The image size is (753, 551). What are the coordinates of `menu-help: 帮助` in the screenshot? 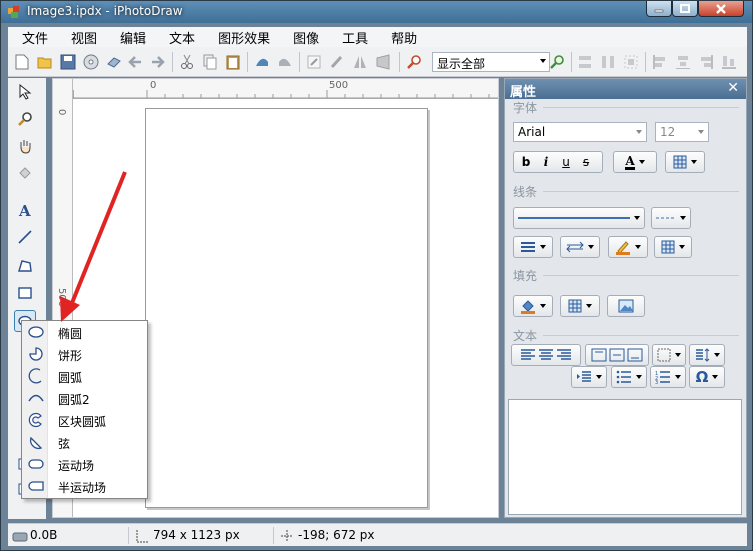 It's located at (401, 37).